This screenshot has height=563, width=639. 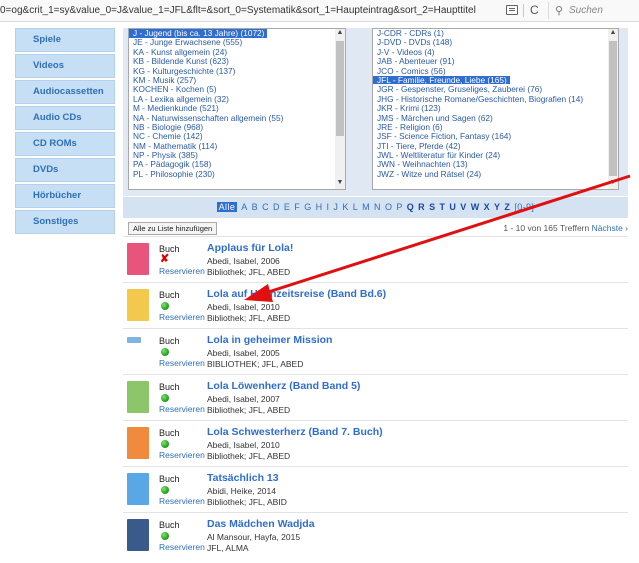 I want to click on letter-filter: I, so click(x=328, y=207).